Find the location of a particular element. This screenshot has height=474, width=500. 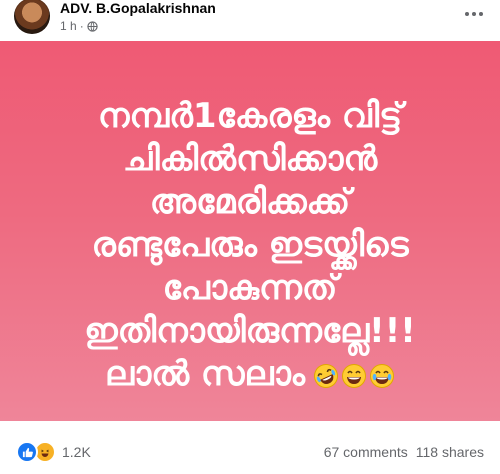

image-text-line: പോകുന്നത് is located at coordinates (250, 288).